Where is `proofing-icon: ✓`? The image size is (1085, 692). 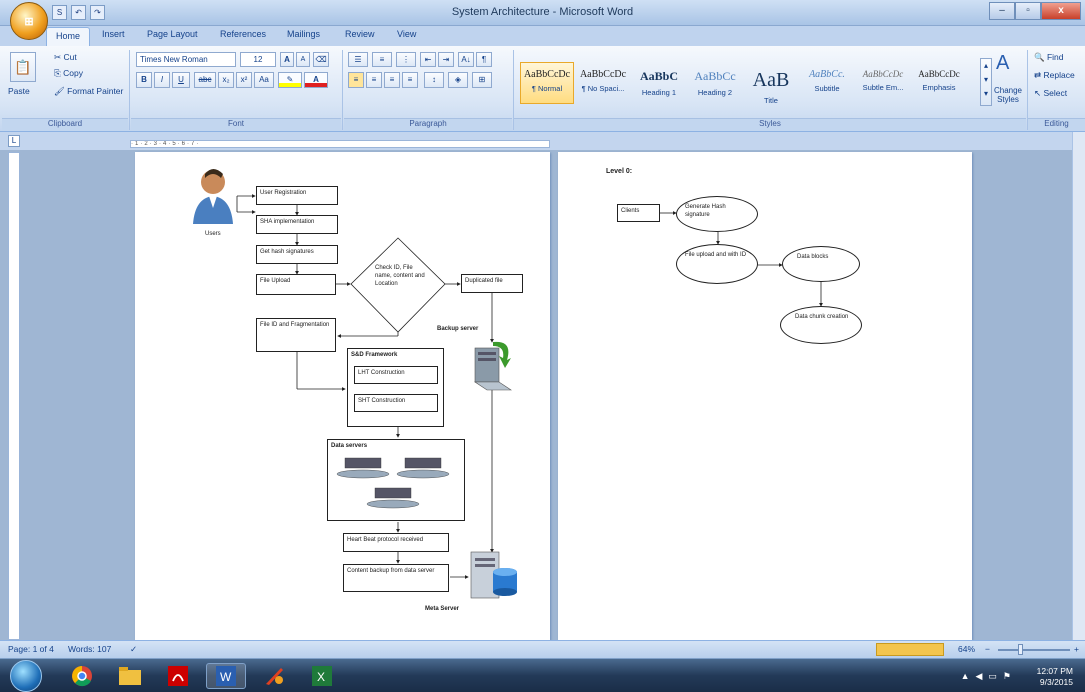
proofing-icon: ✓ is located at coordinates (133, 649).